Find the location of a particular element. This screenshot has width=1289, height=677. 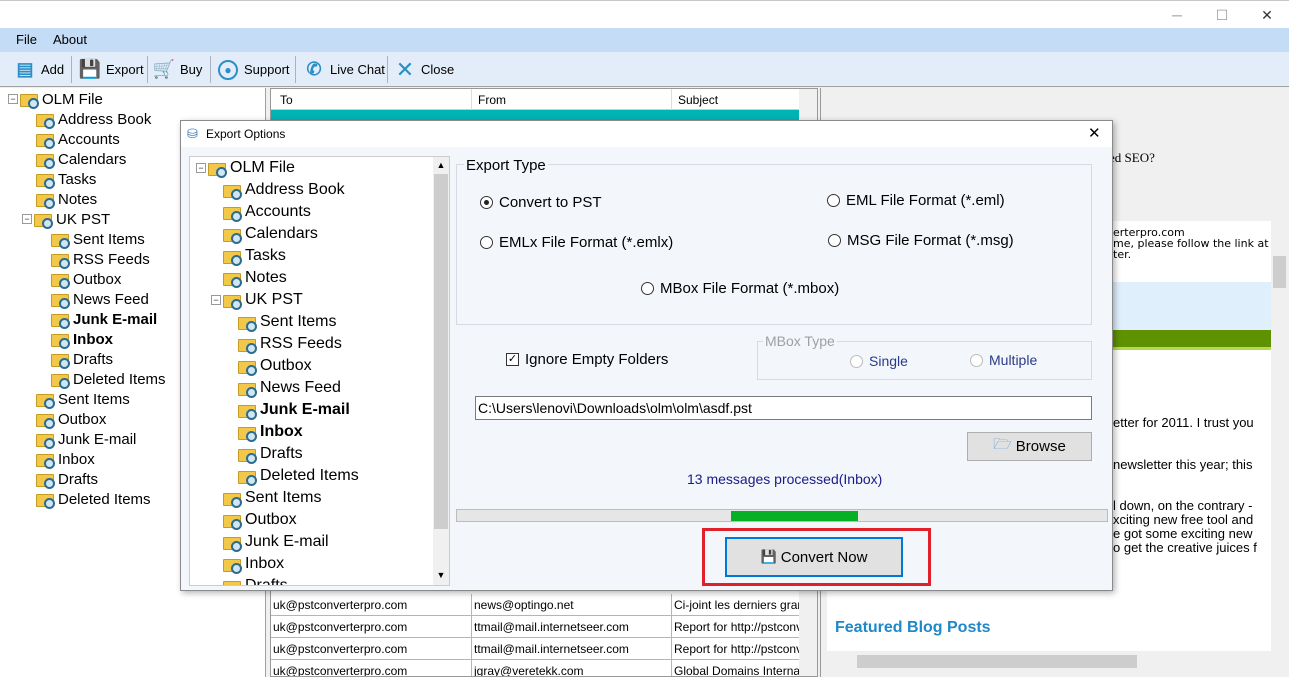

ignore-empty-folders-checkbox: ✓ Ignore Empty Folders is located at coordinates (587, 359).